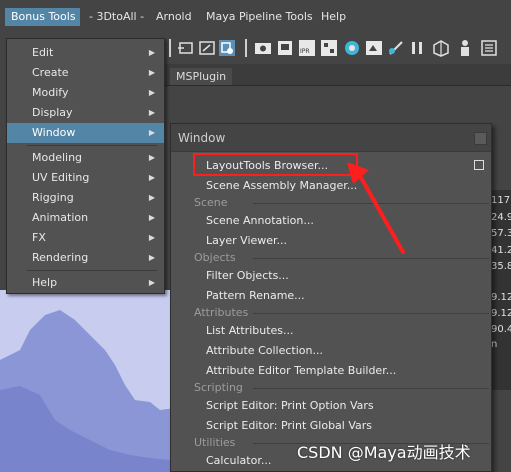 This screenshot has height=472, width=511. Describe the element at coordinates (374, 47) in the screenshot. I see `render-sequence-icon` at that location.